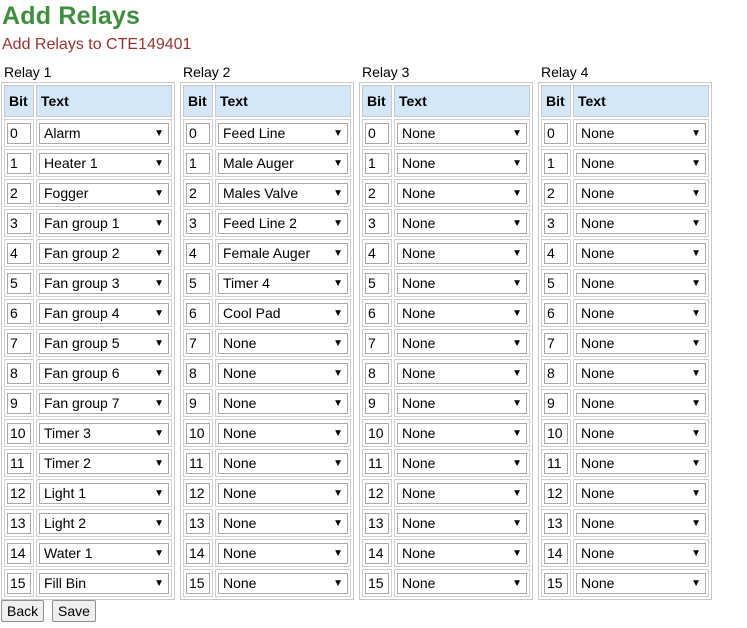 The width and height of the screenshot is (747, 628). I want to click on relay-text-select: Fill Bin ▼, so click(104, 583).